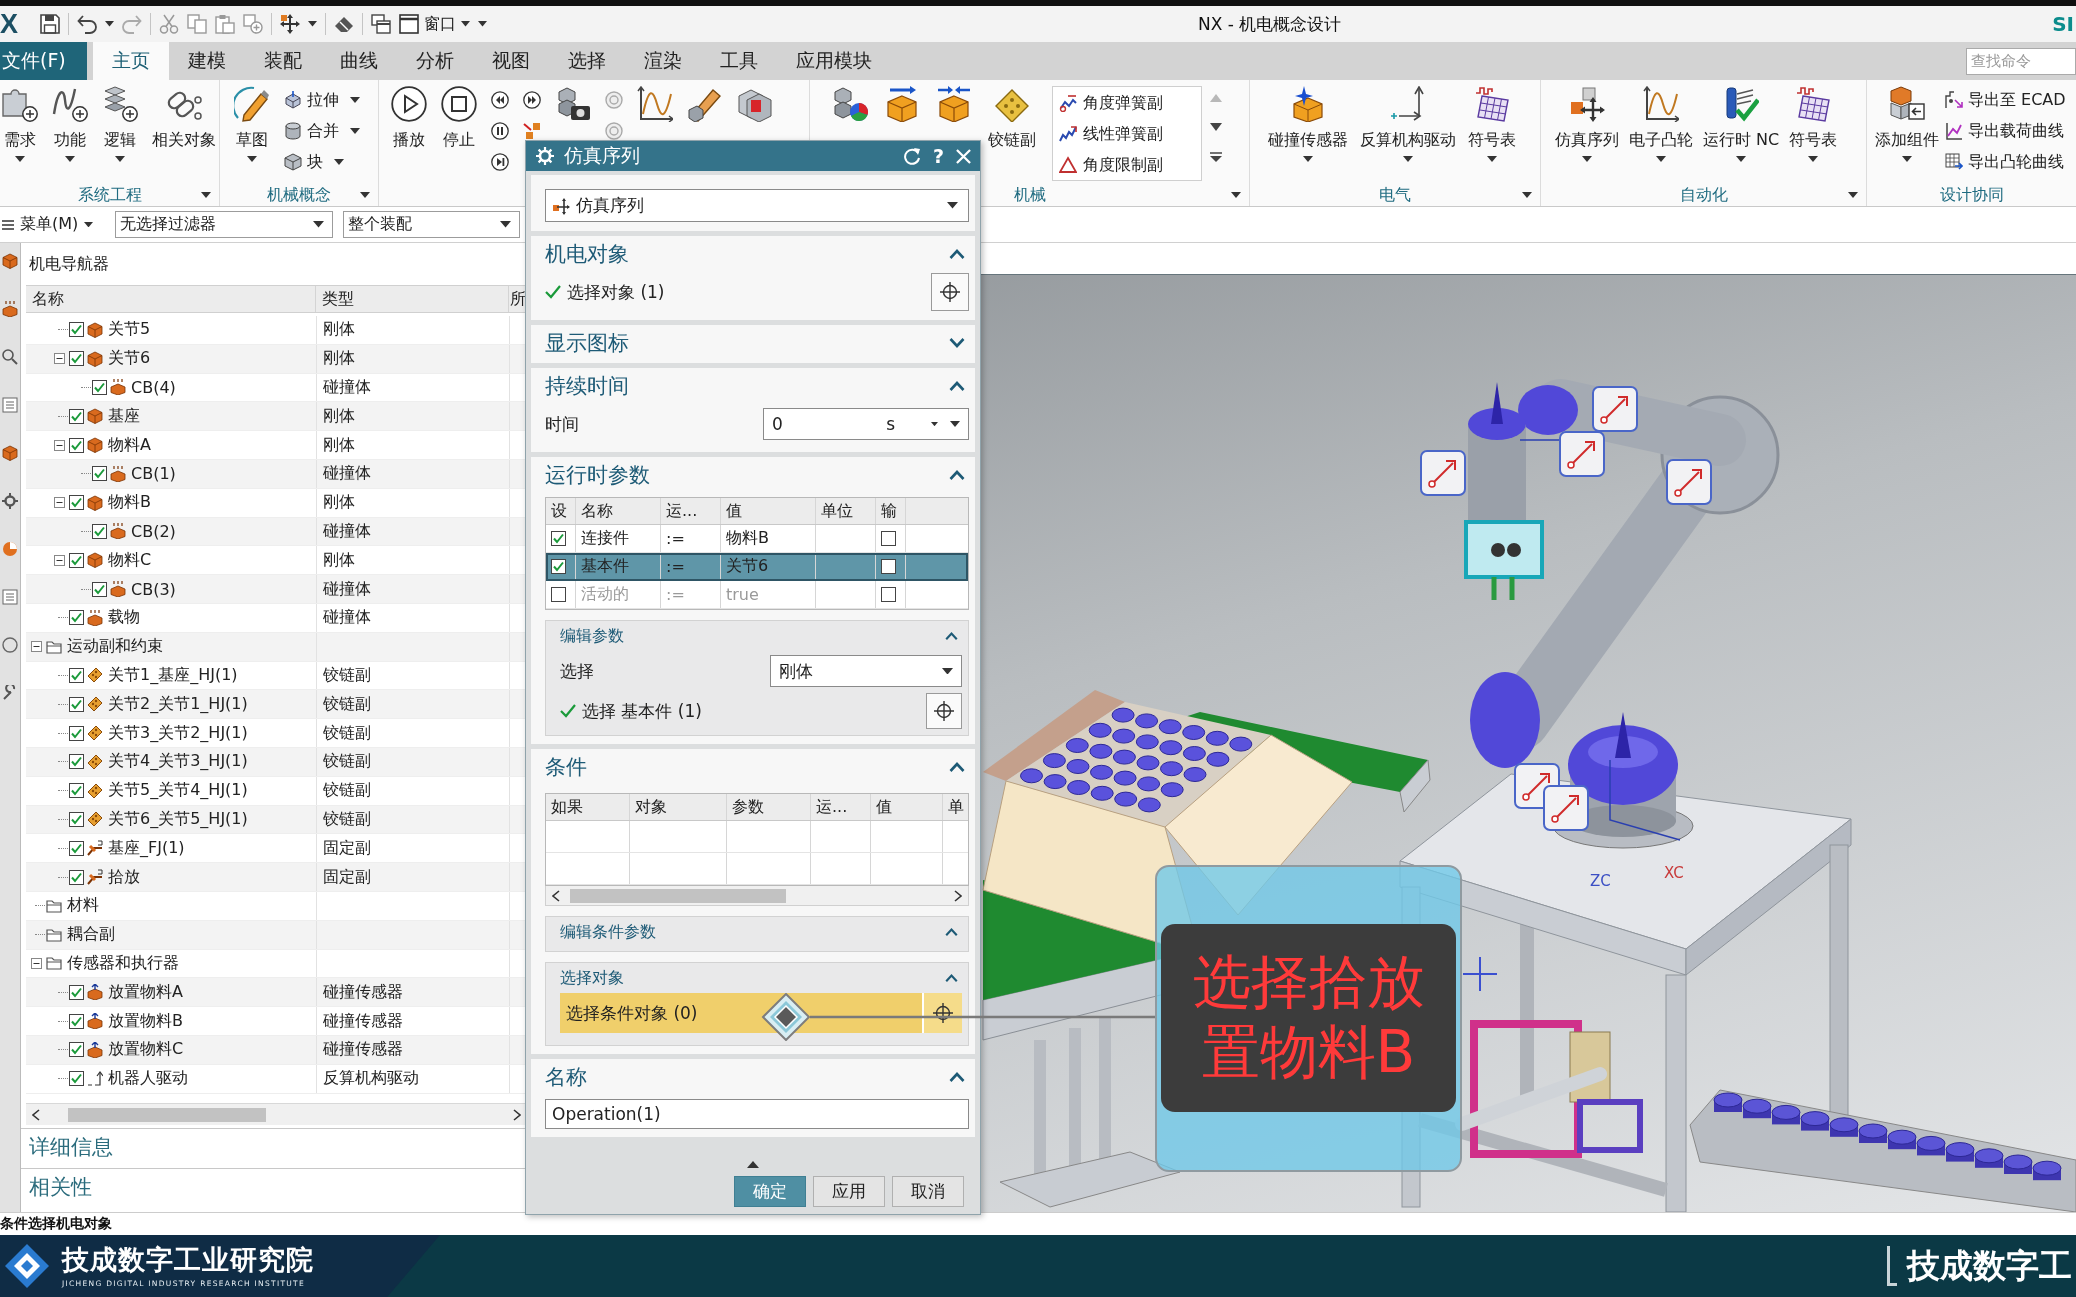 The height and width of the screenshot is (1297, 2076). Describe the element at coordinates (846, 511) in the screenshot. I see `column-header: 单位` at that location.